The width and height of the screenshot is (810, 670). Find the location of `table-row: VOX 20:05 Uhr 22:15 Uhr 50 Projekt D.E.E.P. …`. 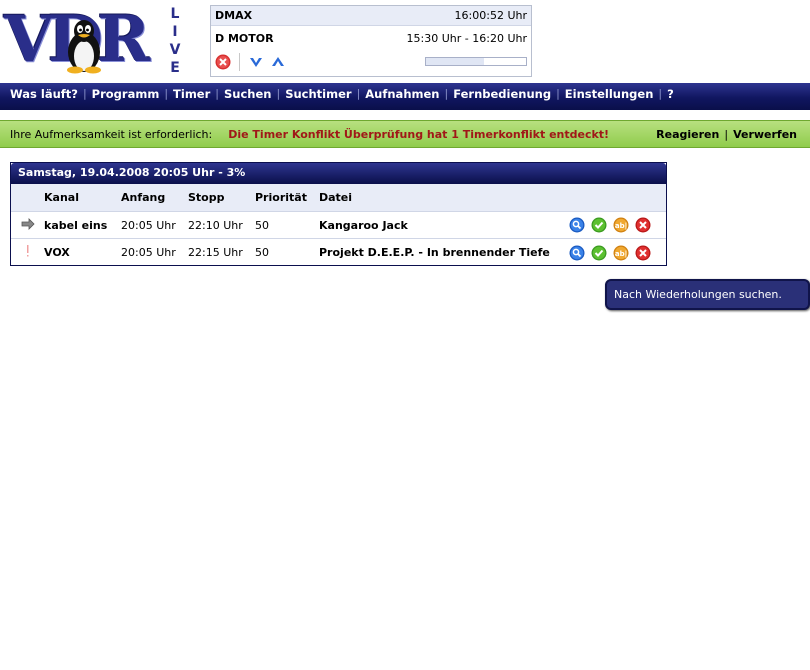

table-row: VOX 20:05 Uhr 22:15 Uhr 50 Projekt D.E.E.P. … is located at coordinates (338, 252).